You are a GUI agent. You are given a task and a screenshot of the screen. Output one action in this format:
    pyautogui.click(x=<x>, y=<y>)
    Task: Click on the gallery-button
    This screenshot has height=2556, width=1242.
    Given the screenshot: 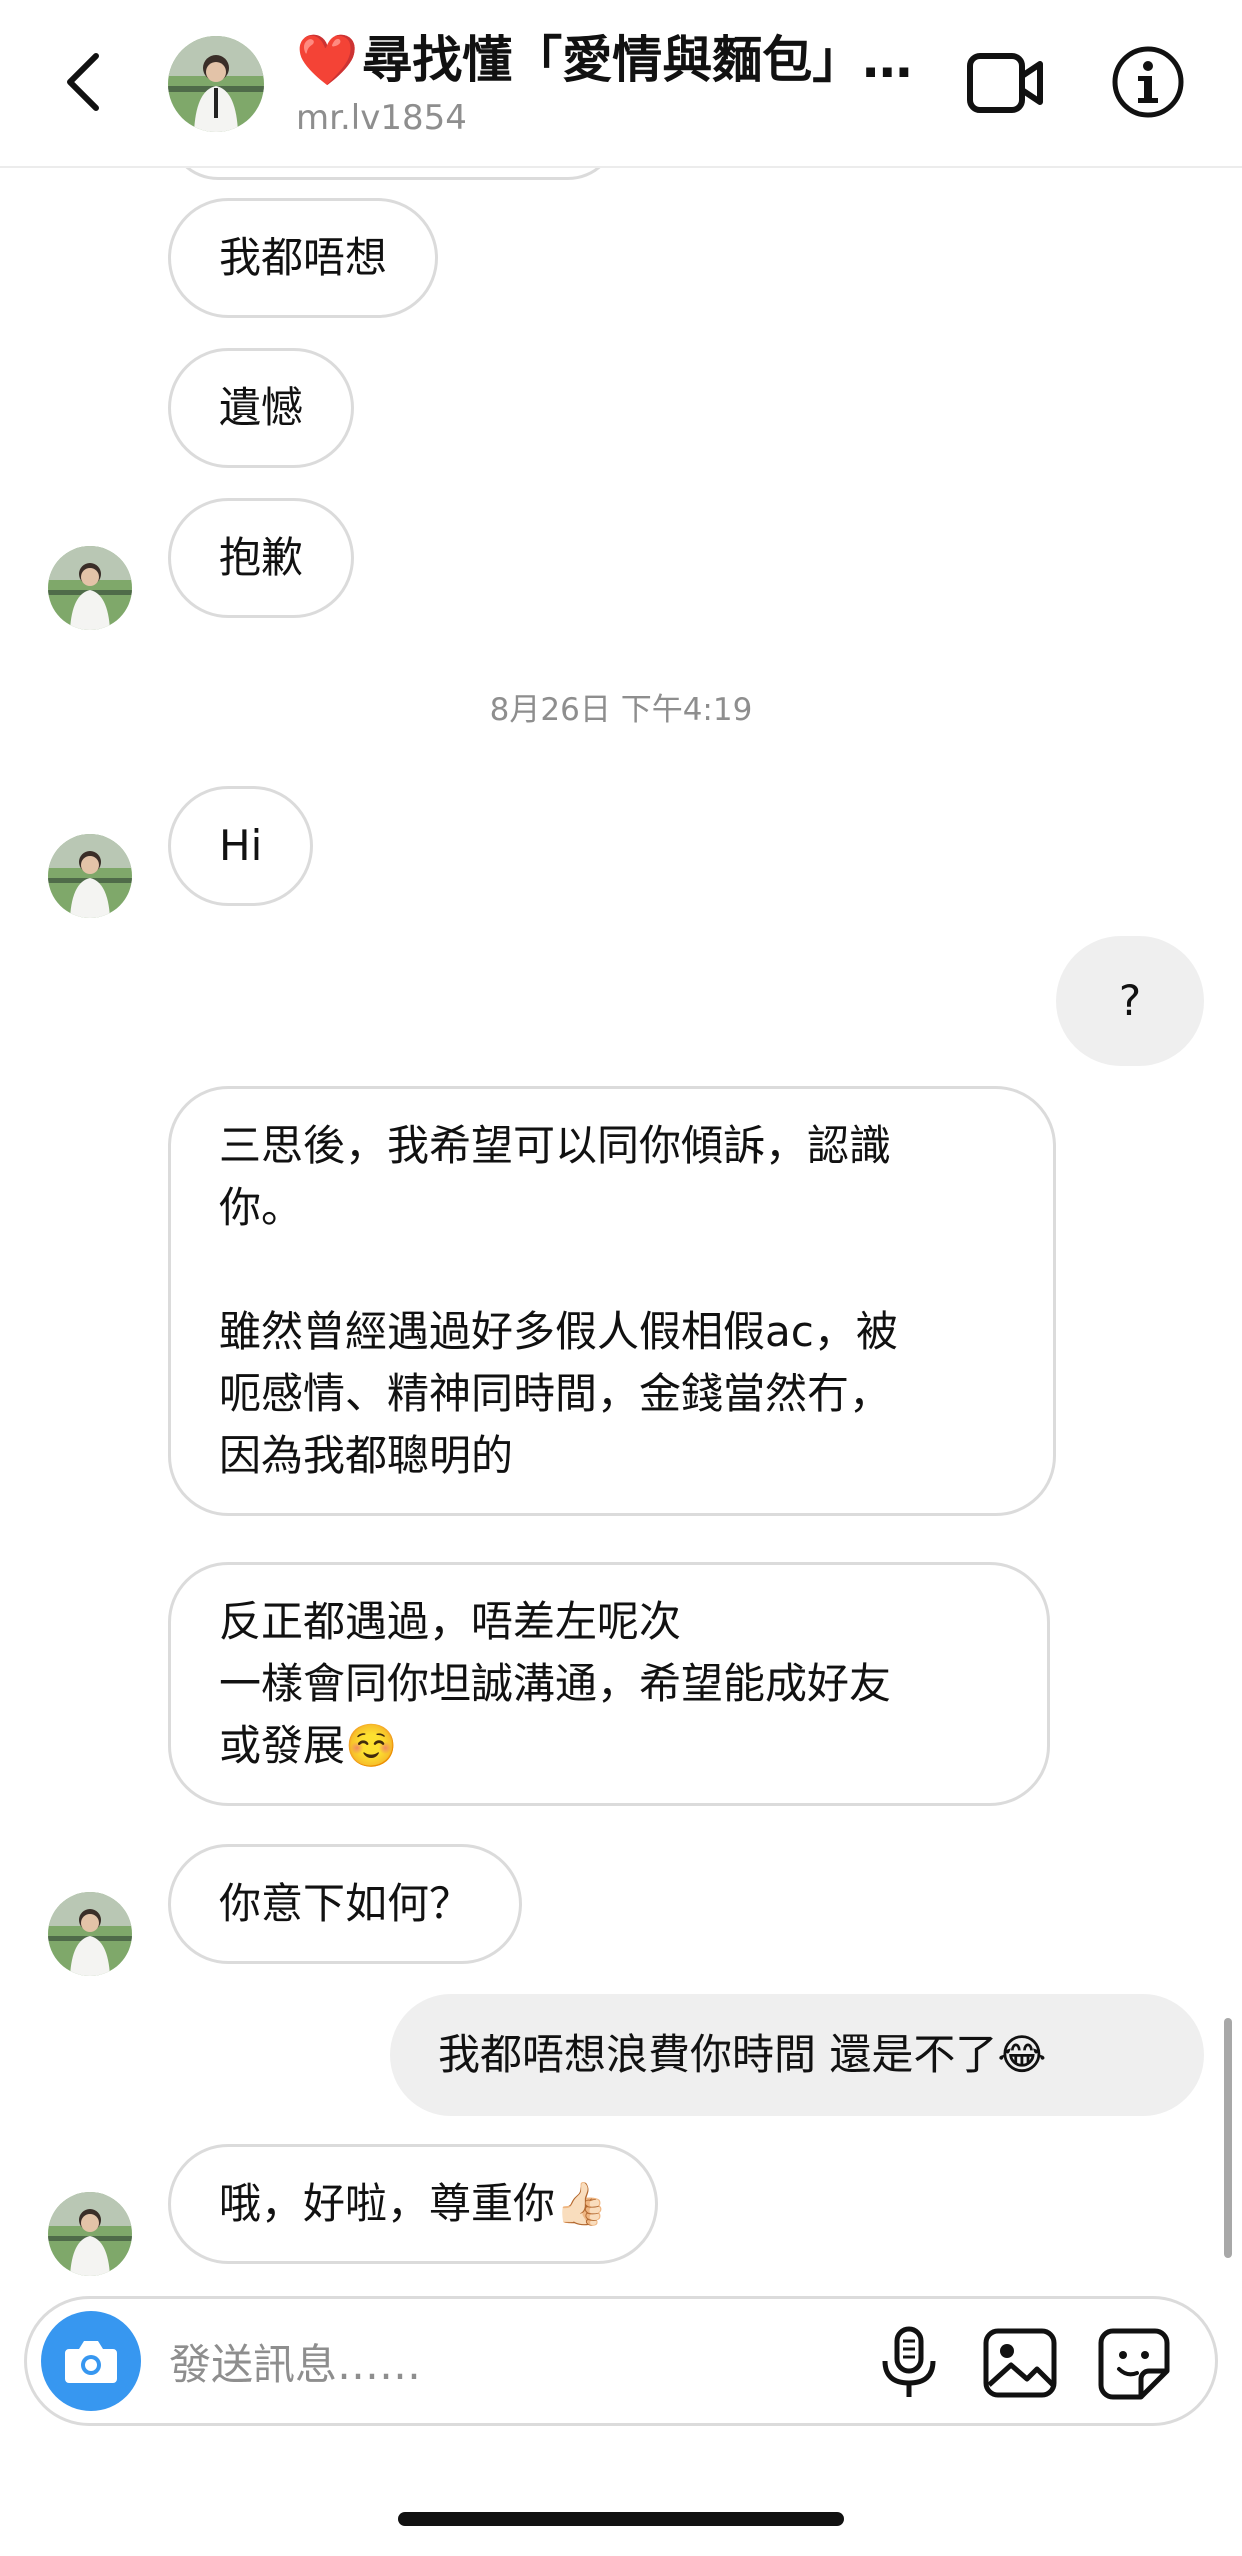 What is the action you would take?
    pyautogui.click(x=1020, y=2363)
    